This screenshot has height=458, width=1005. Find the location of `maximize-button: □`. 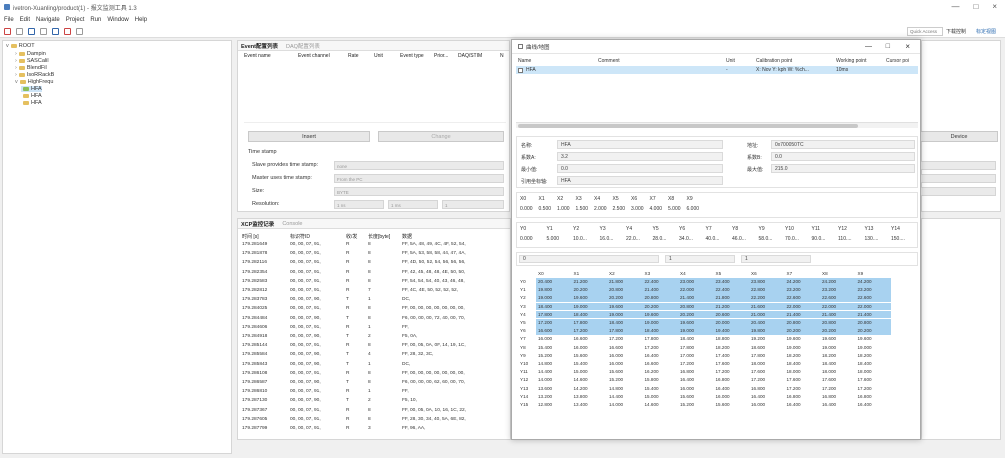

maximize-button: □ is located at coordinates (975, 6).